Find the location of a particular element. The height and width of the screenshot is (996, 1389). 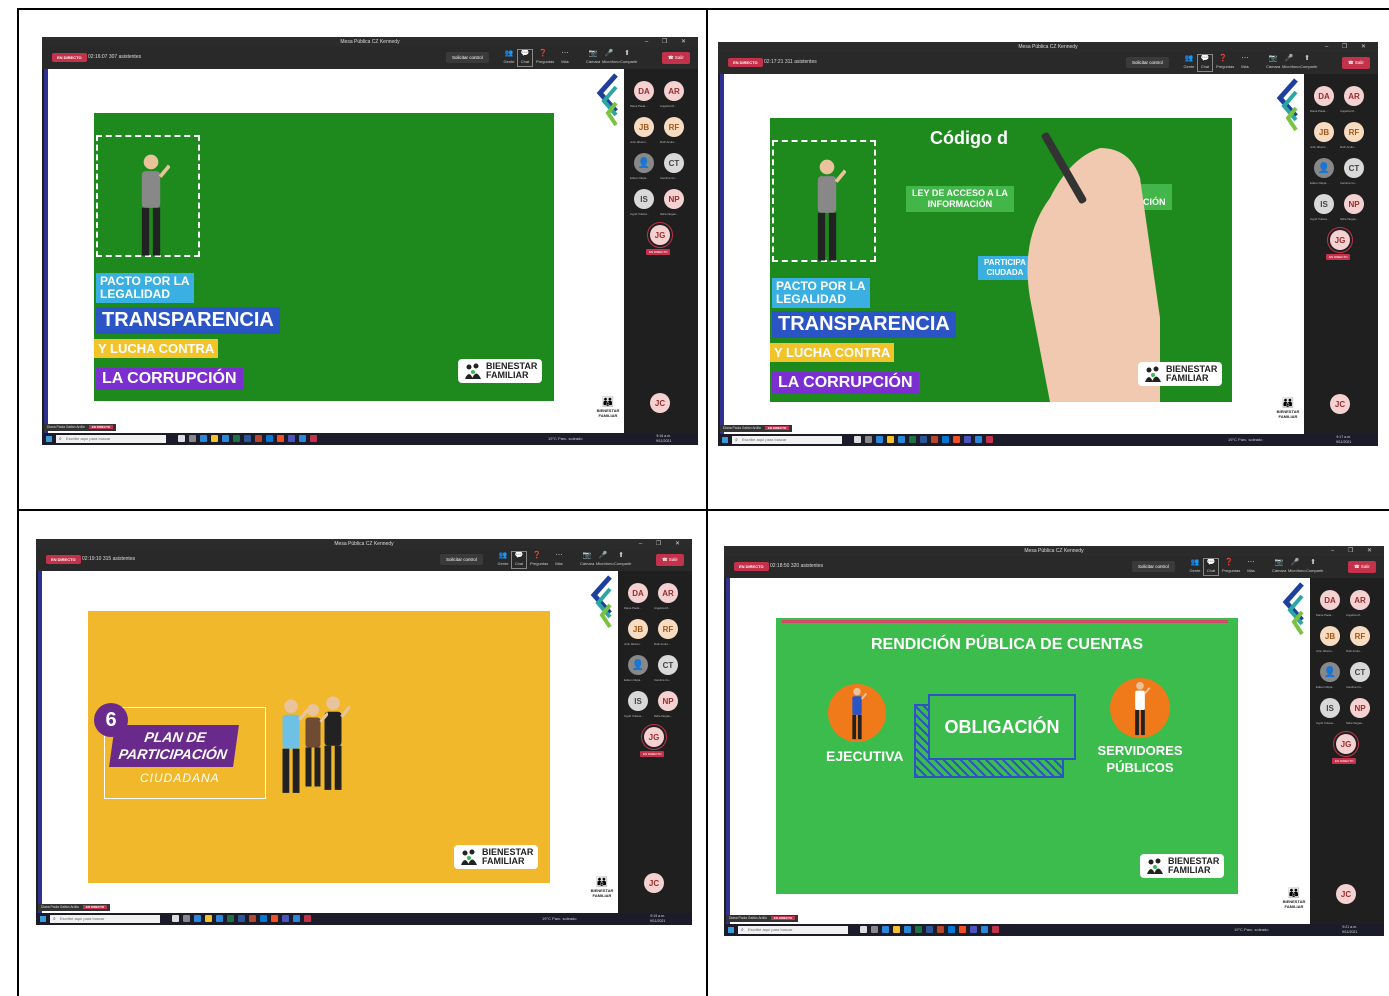

taskbar-clock: 9:19 a.m. 9/11/2021 is located at coordinates (657, 918).